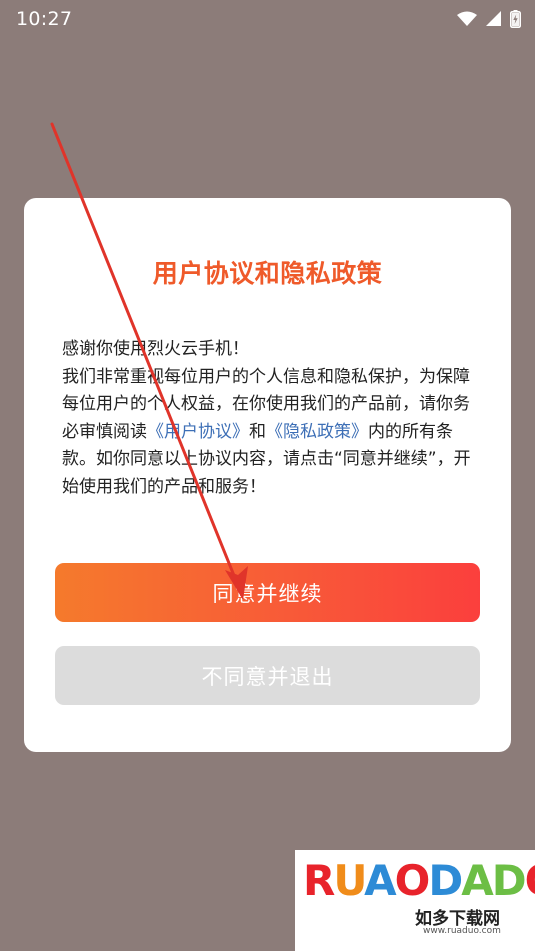 This screenshot has width=535, height=951. Describe the element at coordinates (467, 18) in the screenshot. I see `wifi-icon` at that location.